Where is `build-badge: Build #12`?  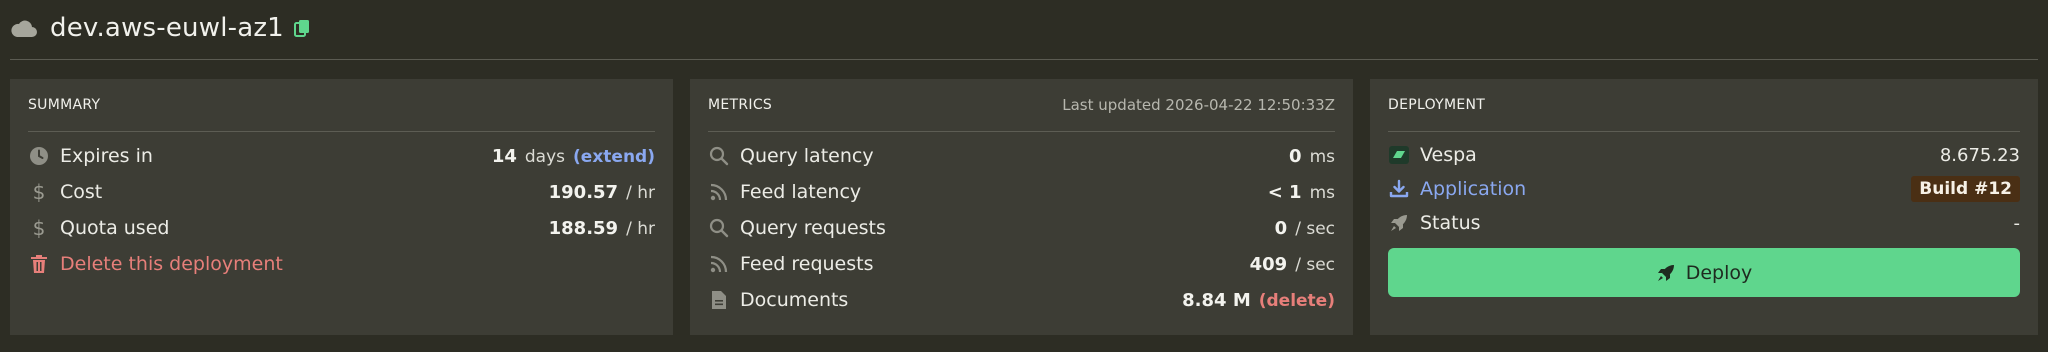
build-badge: Build #12 is located at coordinates (1965, 189).